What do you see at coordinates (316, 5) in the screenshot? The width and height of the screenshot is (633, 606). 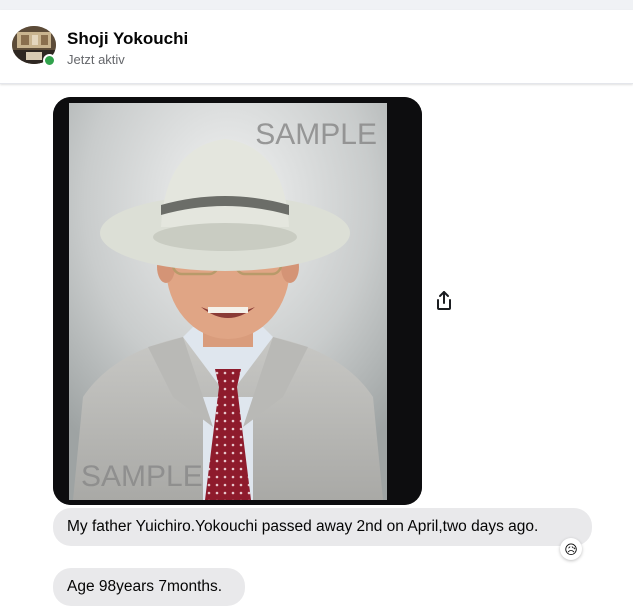 I see `top-strip` at bounding box center [316, 5].